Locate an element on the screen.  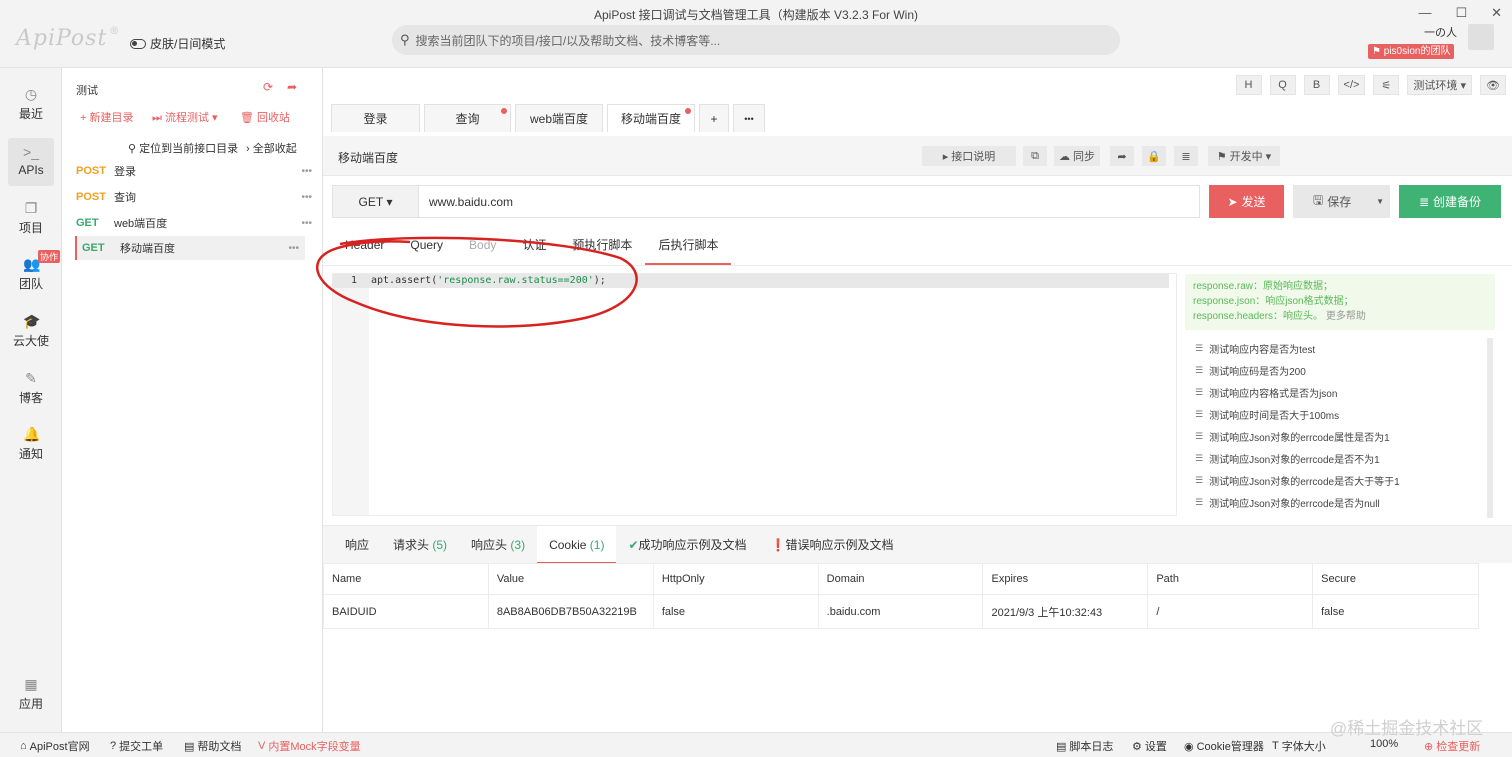
table-cell: 2021/9/3 上午10:32:43 is located at coordinates (1065, 611).